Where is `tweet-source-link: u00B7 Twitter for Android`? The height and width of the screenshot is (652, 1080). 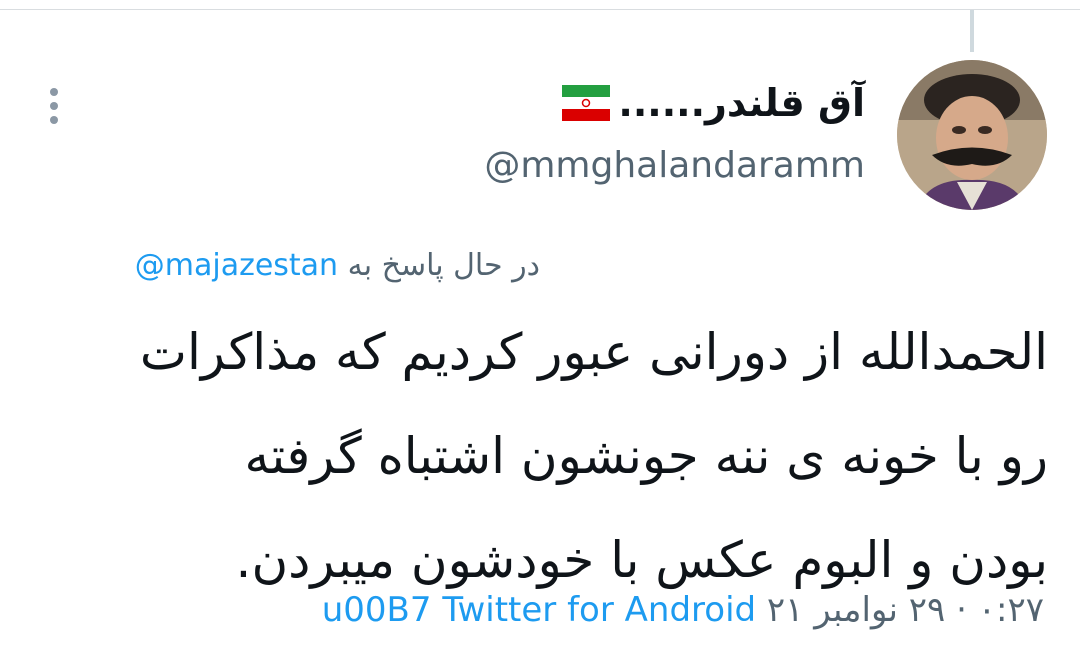 tweet-source-link: u00B7 Twitter for Android is located at coordinates (539, 610).